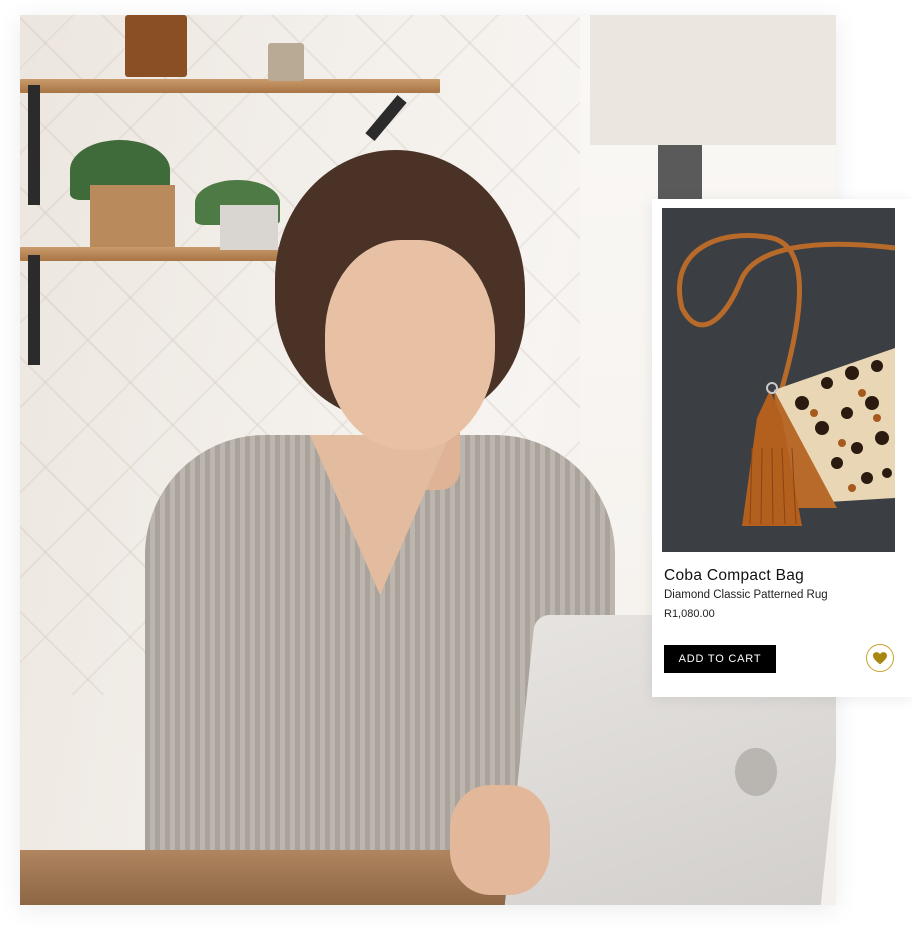 The height and width of the screenshot is (930, 912). I want to click on heart-icon, so click(880, 657).